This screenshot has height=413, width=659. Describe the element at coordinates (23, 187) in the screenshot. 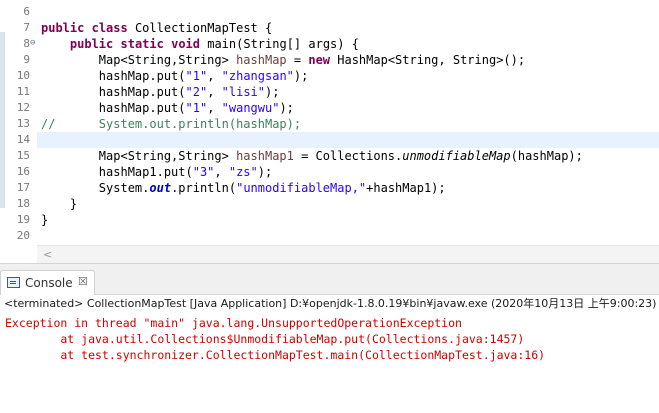

I see `line-number: 17` at that location.